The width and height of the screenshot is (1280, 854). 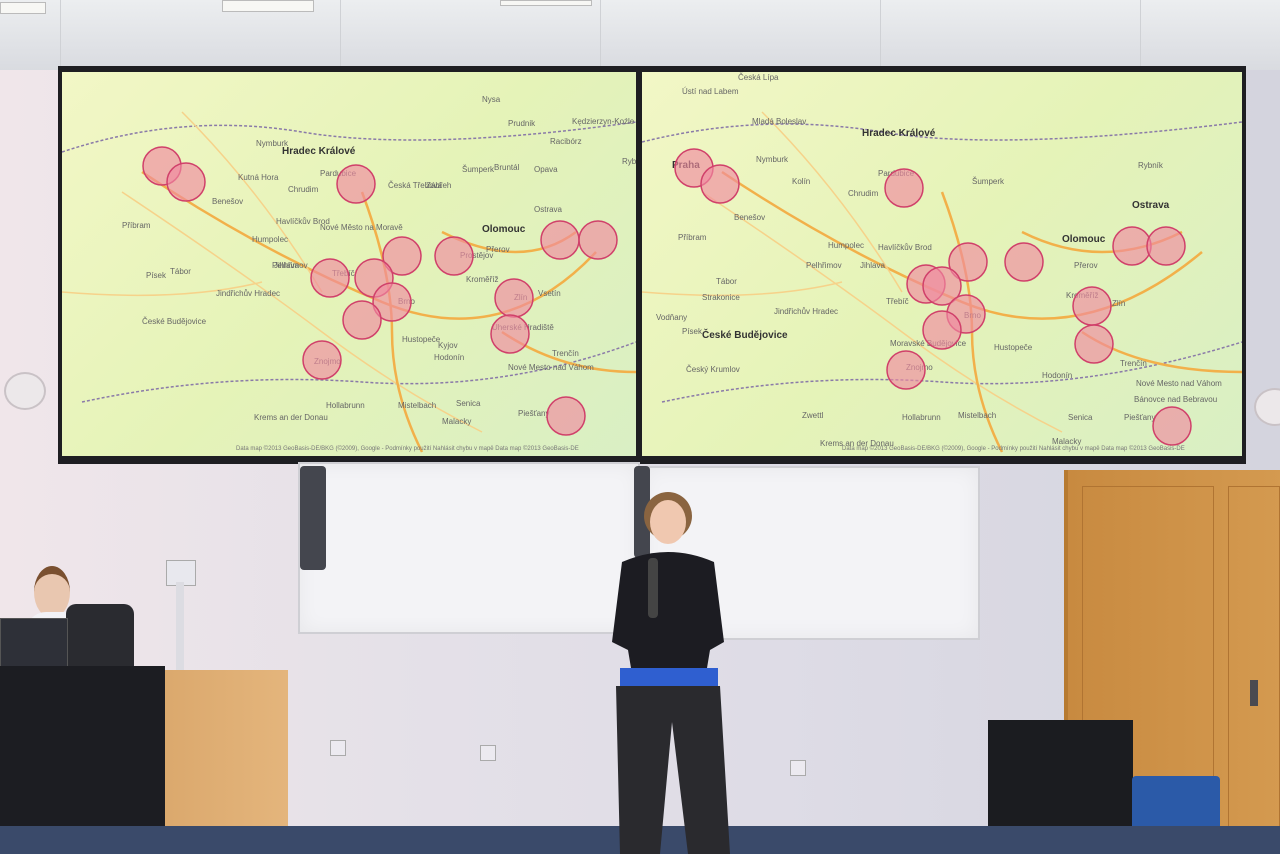 I want to click on city-label: Zwettl, so click(x=813, y=415).